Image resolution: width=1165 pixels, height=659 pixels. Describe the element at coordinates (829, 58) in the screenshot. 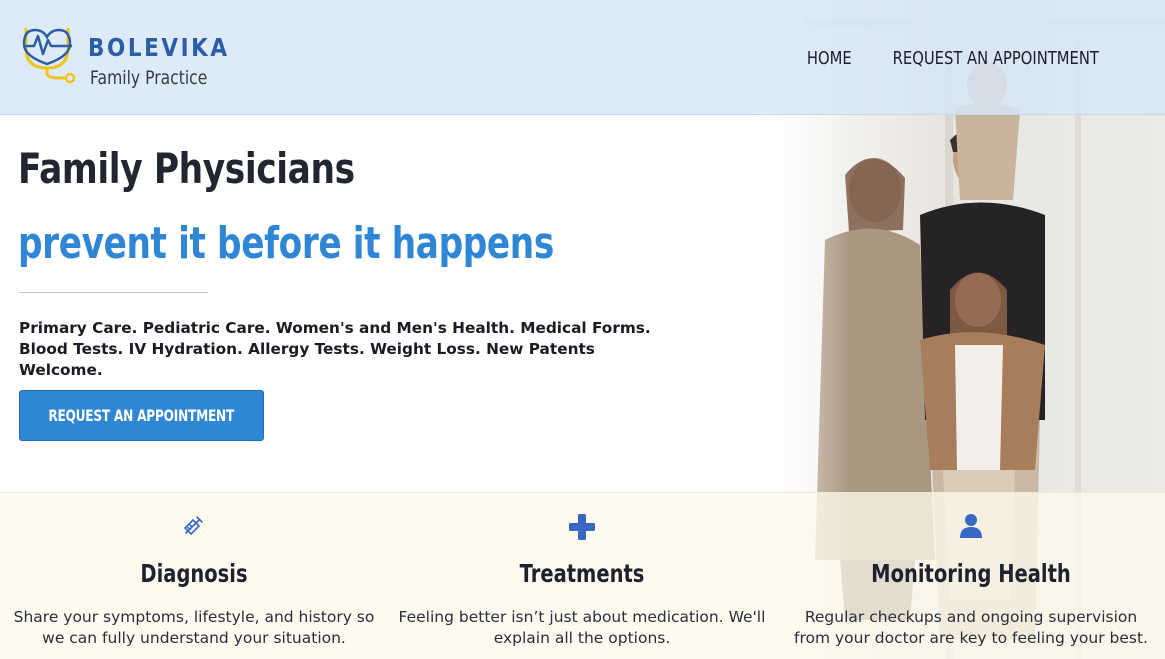

I see `nav-home: HOME` at that location.